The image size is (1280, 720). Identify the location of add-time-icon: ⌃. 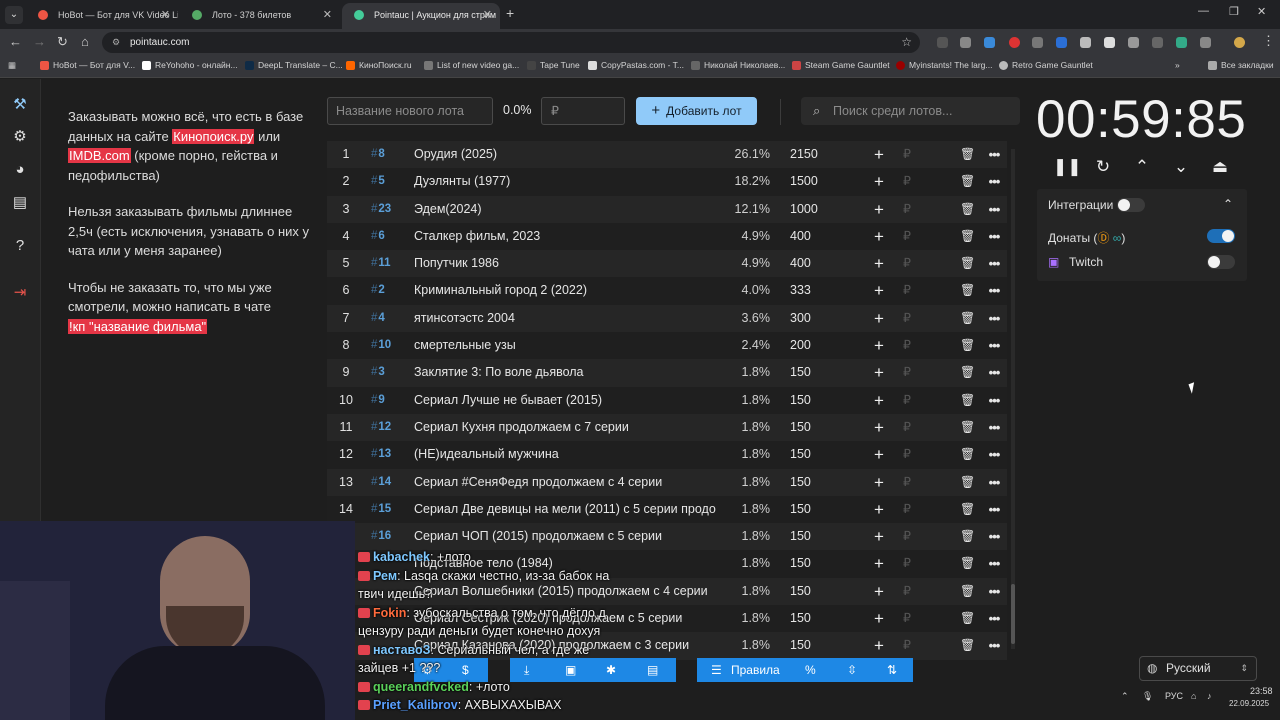
(1142, 168).